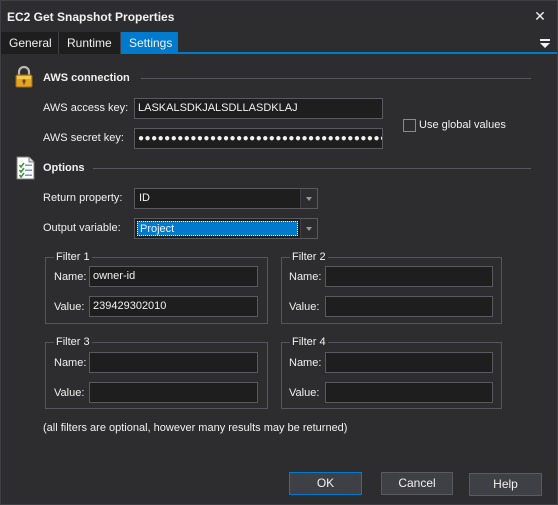  Describe the element at coordinates (91, 17) in the screenshot. I see `window-title: EC2 Get Snapshot Properties` at that location.